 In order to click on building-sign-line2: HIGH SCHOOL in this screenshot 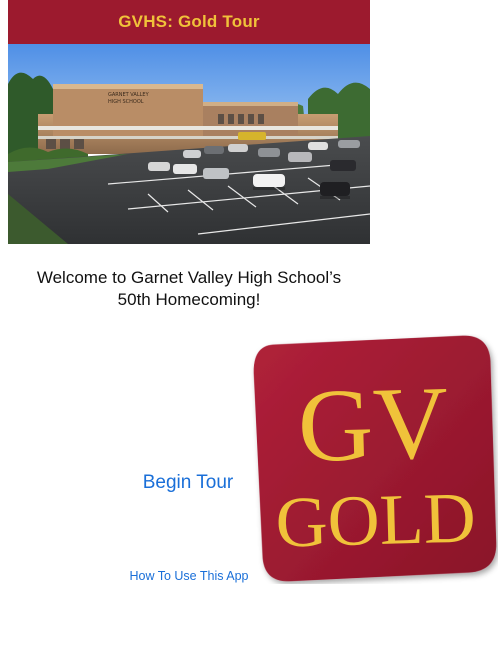, I will do `click(126, 102)`.